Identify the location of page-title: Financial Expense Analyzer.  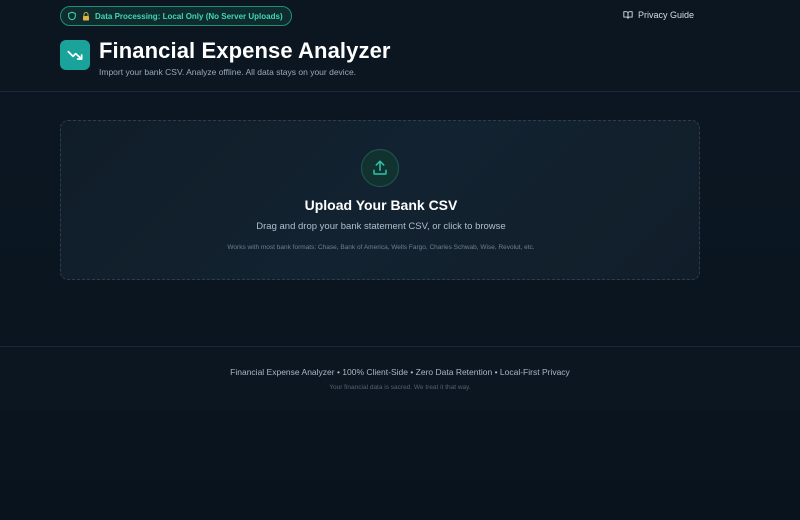
(245, 50).